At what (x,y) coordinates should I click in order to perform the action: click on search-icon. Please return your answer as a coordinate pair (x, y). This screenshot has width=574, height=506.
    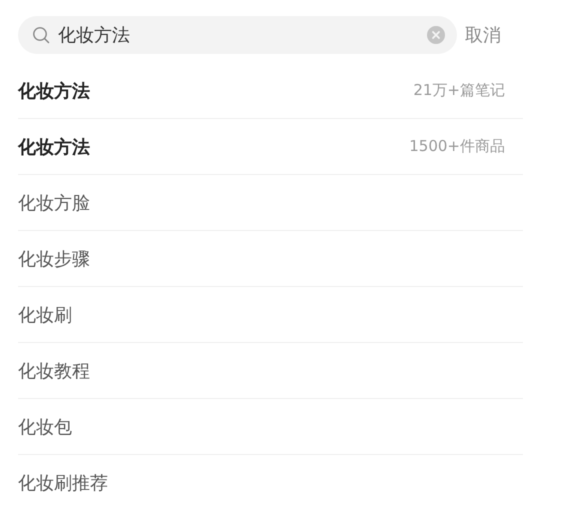
    Looking at the image, I should click on (41, 35).